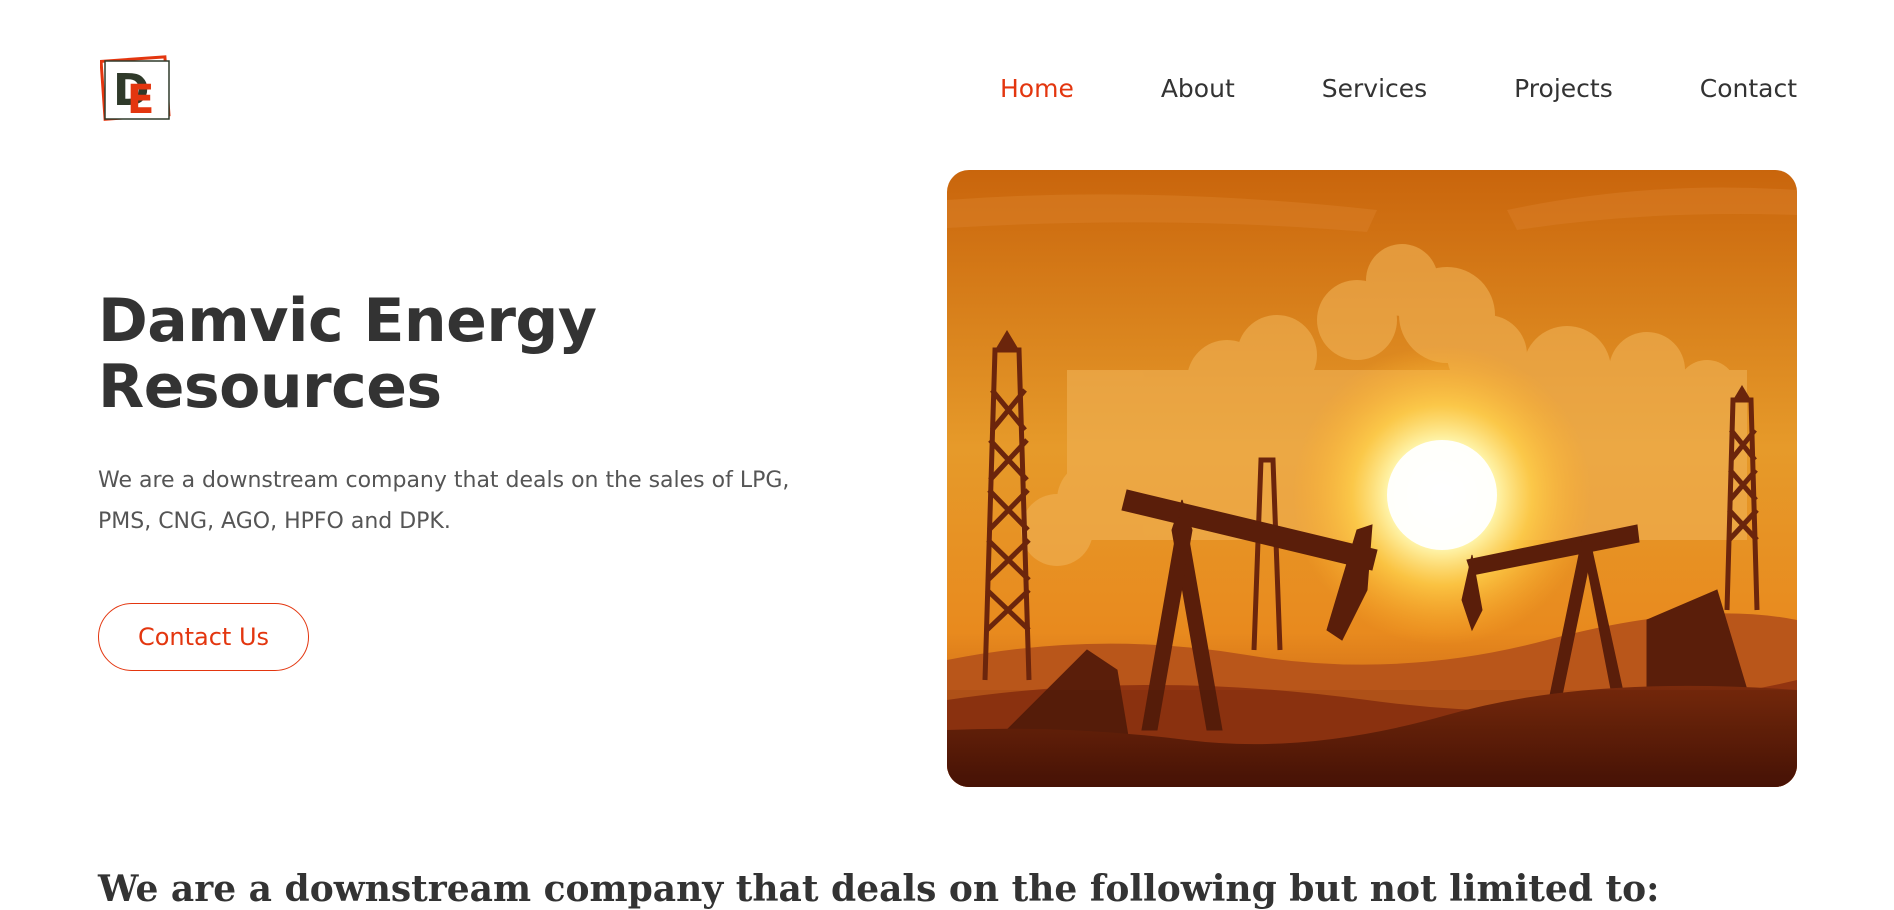 The height and width of the screenshot is (910, 1894). I want to click on main-nav: Home About Services Projects Contact, so click(1355, 88).